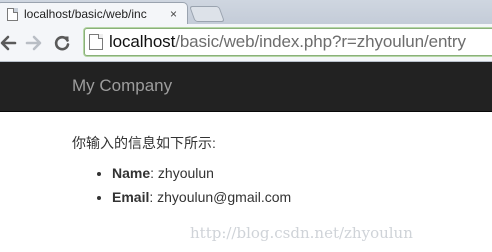  I want to click on forward-arrow-icon, so click(33, 43).